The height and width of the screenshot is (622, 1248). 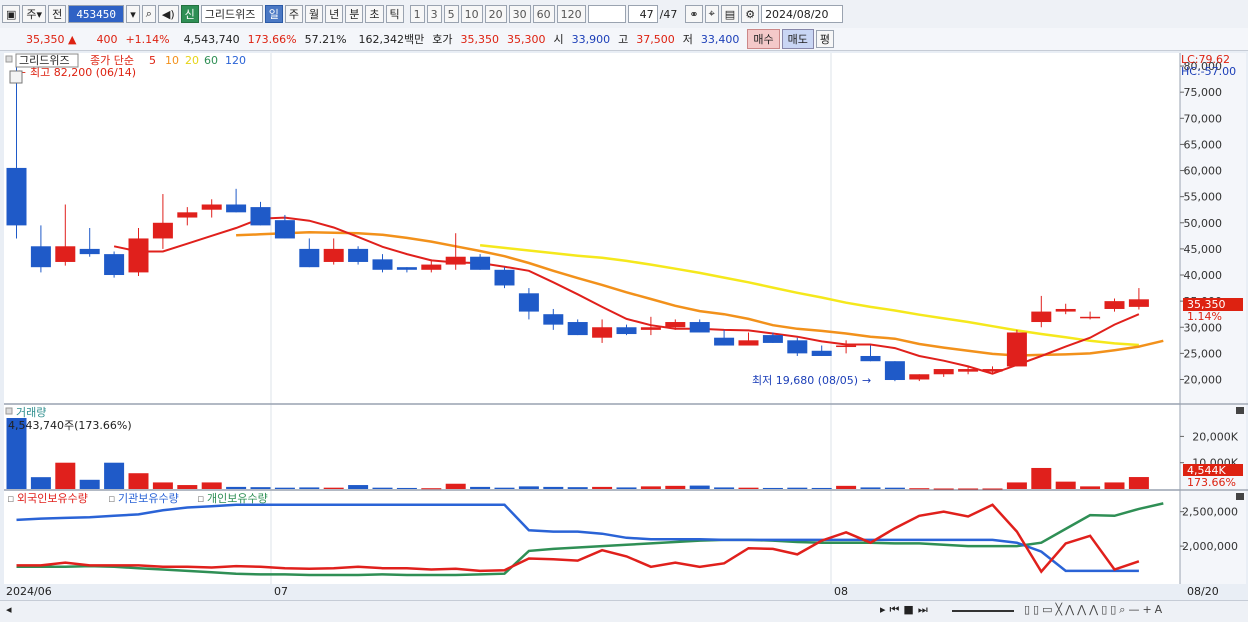 I want to click on save-icon: ▤, so click(x=730, y=14).